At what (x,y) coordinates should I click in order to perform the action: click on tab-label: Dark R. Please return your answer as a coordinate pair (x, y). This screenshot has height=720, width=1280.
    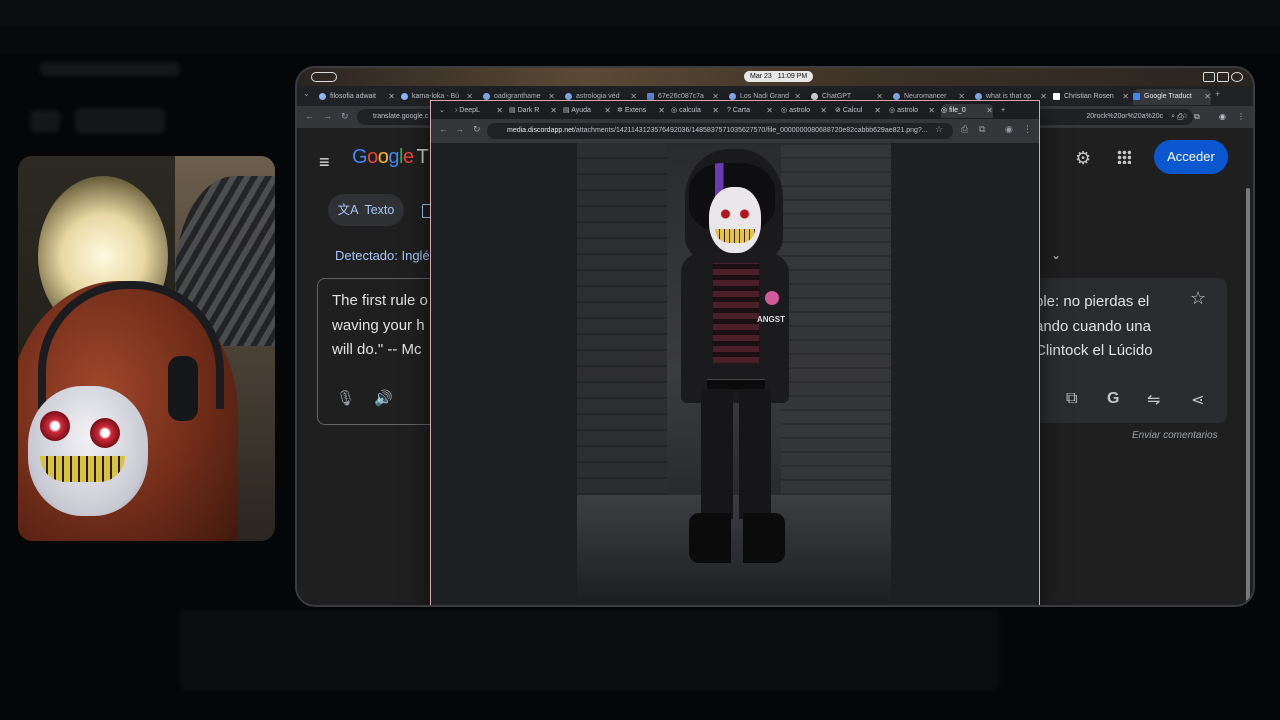
    Looking at the image, I should click on (528, 110).